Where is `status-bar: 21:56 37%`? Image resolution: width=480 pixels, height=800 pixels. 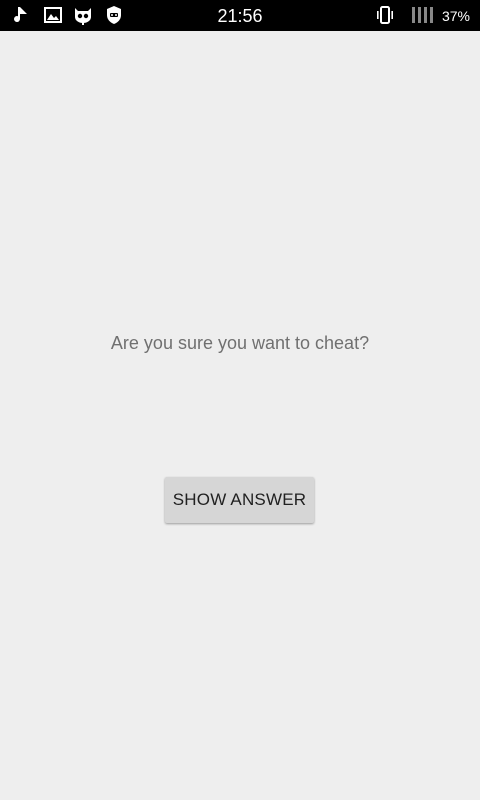
status-bar: 21:56 37% is located at coordinates (240, 15).